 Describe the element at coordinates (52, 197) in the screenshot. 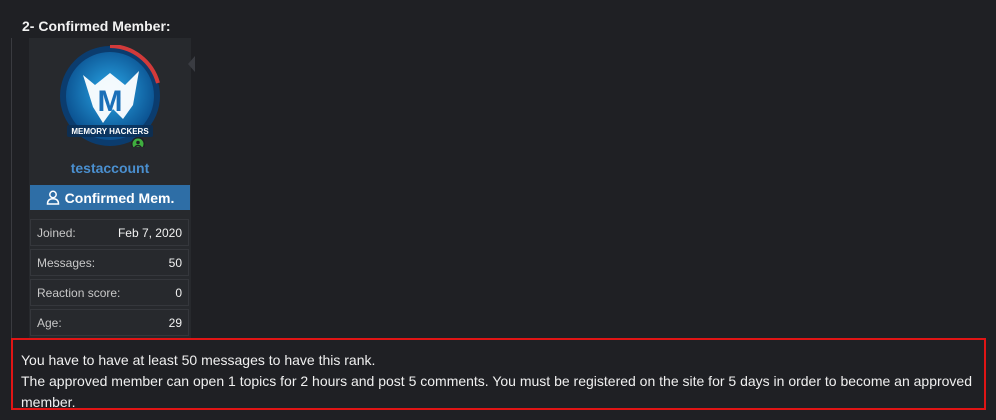

I see `user-icon` at that location.